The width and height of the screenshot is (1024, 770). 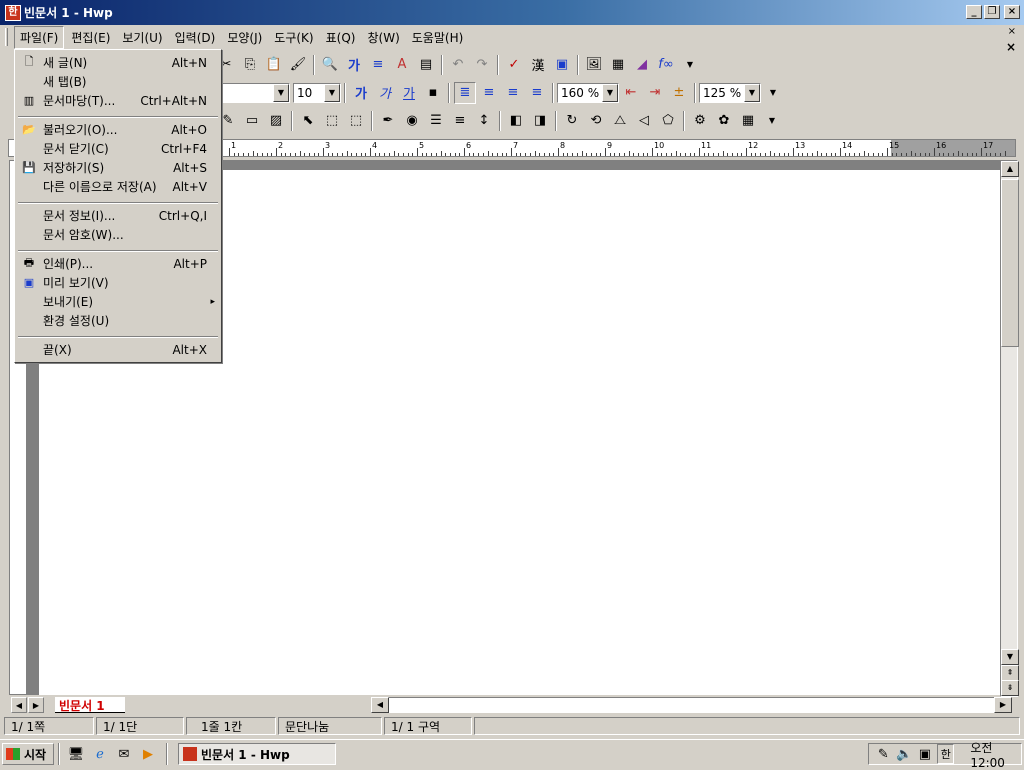 I want to click on hanja-icon: 漢, so click(x=538, y=65).